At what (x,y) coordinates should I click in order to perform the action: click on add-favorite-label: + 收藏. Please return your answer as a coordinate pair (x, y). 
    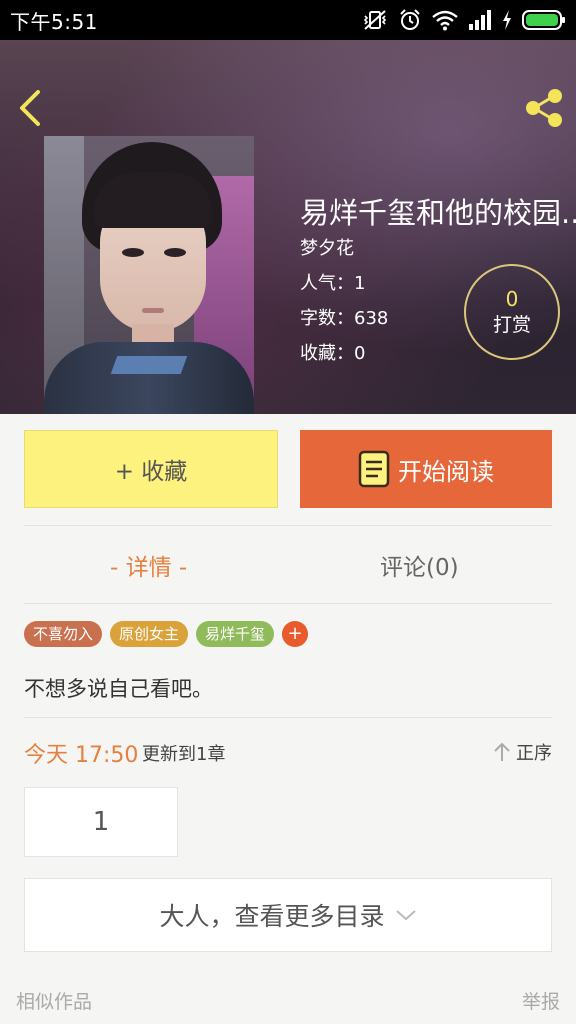
    Looking at the image, I should click on (151, 472).